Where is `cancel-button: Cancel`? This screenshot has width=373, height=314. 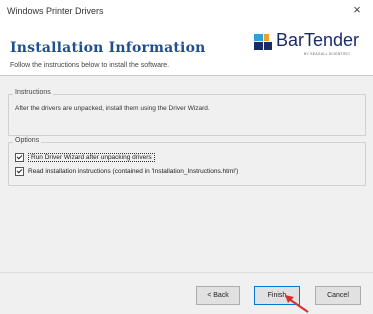
cancel-button: Cancel is located at coordinates (338, 295).